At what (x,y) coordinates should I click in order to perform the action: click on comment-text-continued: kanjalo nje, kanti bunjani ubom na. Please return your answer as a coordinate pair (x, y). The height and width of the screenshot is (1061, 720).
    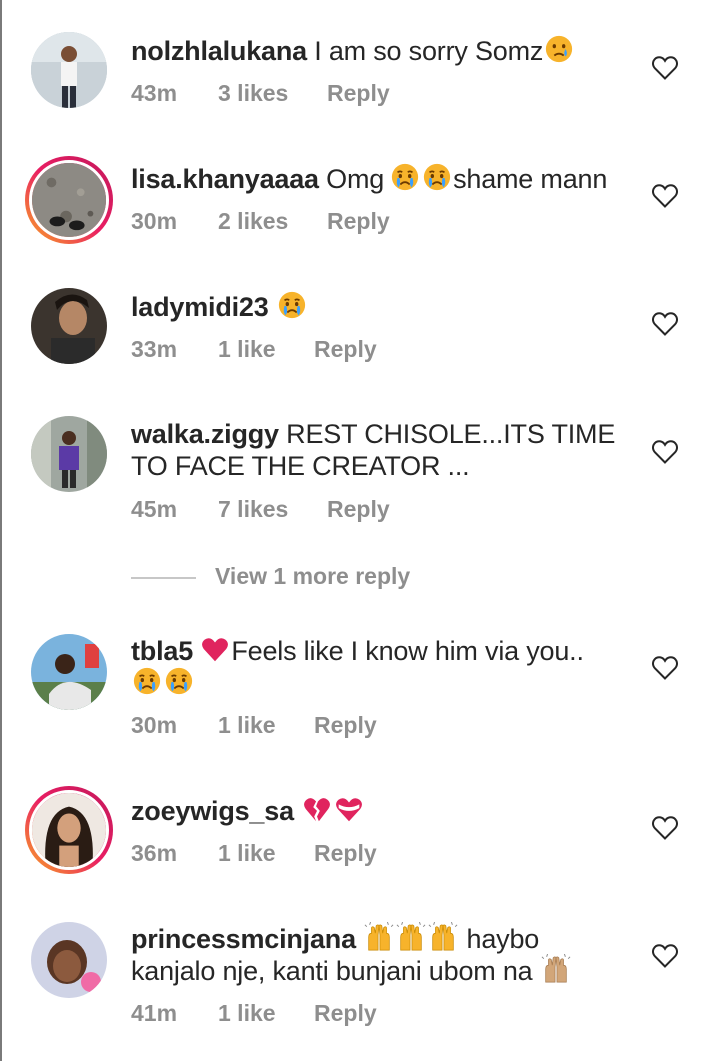
    Looking at the image, I should click on (351, 970).